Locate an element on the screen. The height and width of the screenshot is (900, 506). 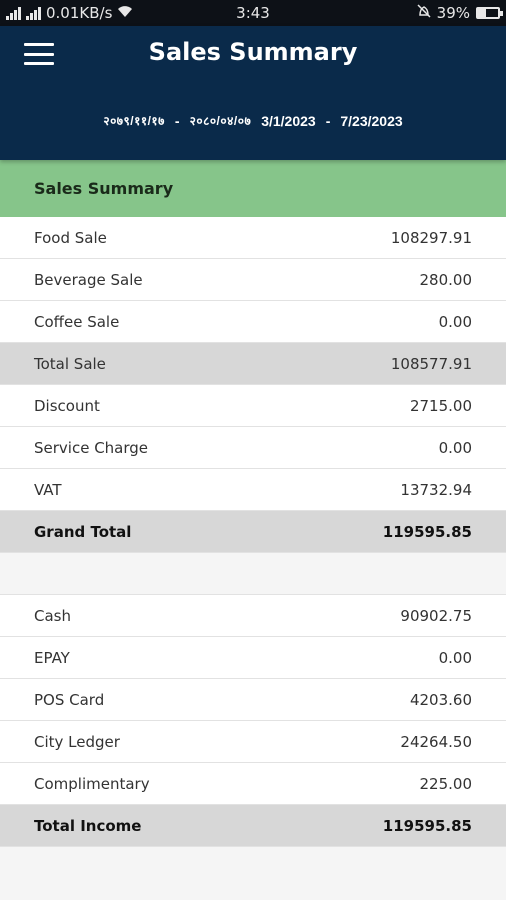
row-label: VAT is located at coordinates (48, 489).